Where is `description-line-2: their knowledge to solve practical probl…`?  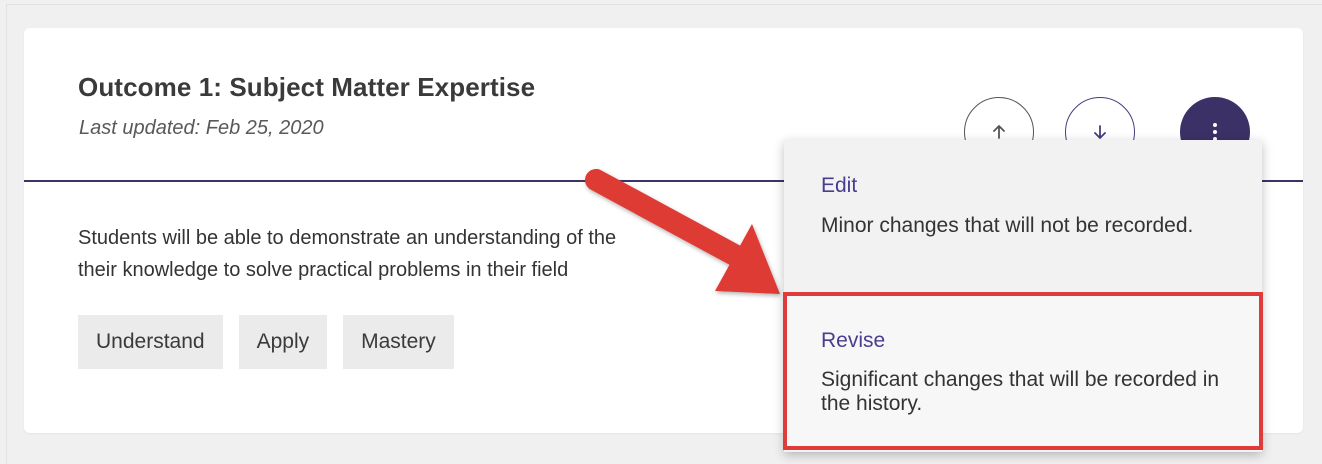 description-line-2: their knowledge to solve practical probl… is located at coordinates (323, 270).